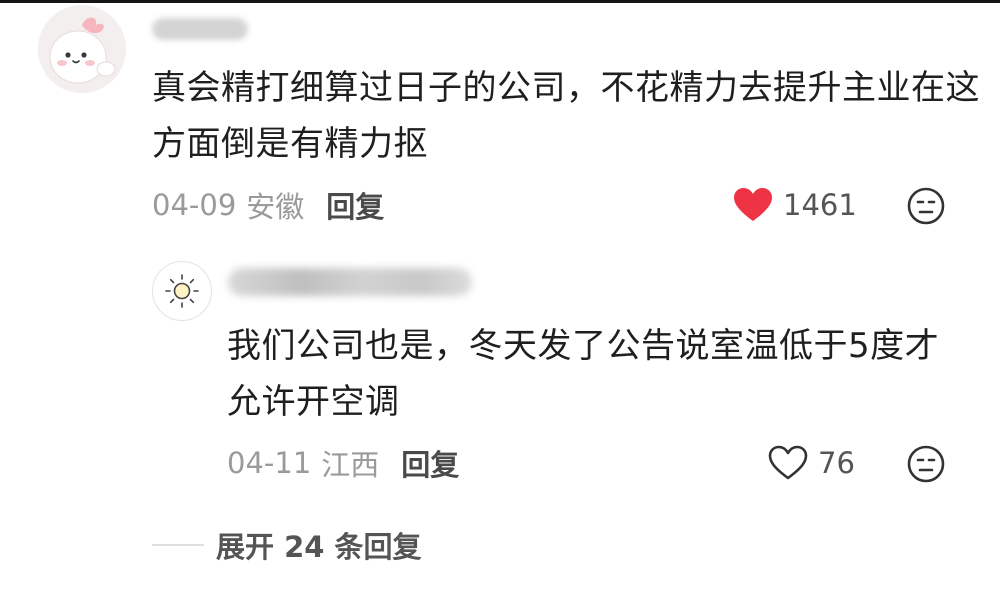  What do you see at coordinates (811, 463) in the screenshot?
I see `reply-like-button: 76` at bounding box center [811, 463].